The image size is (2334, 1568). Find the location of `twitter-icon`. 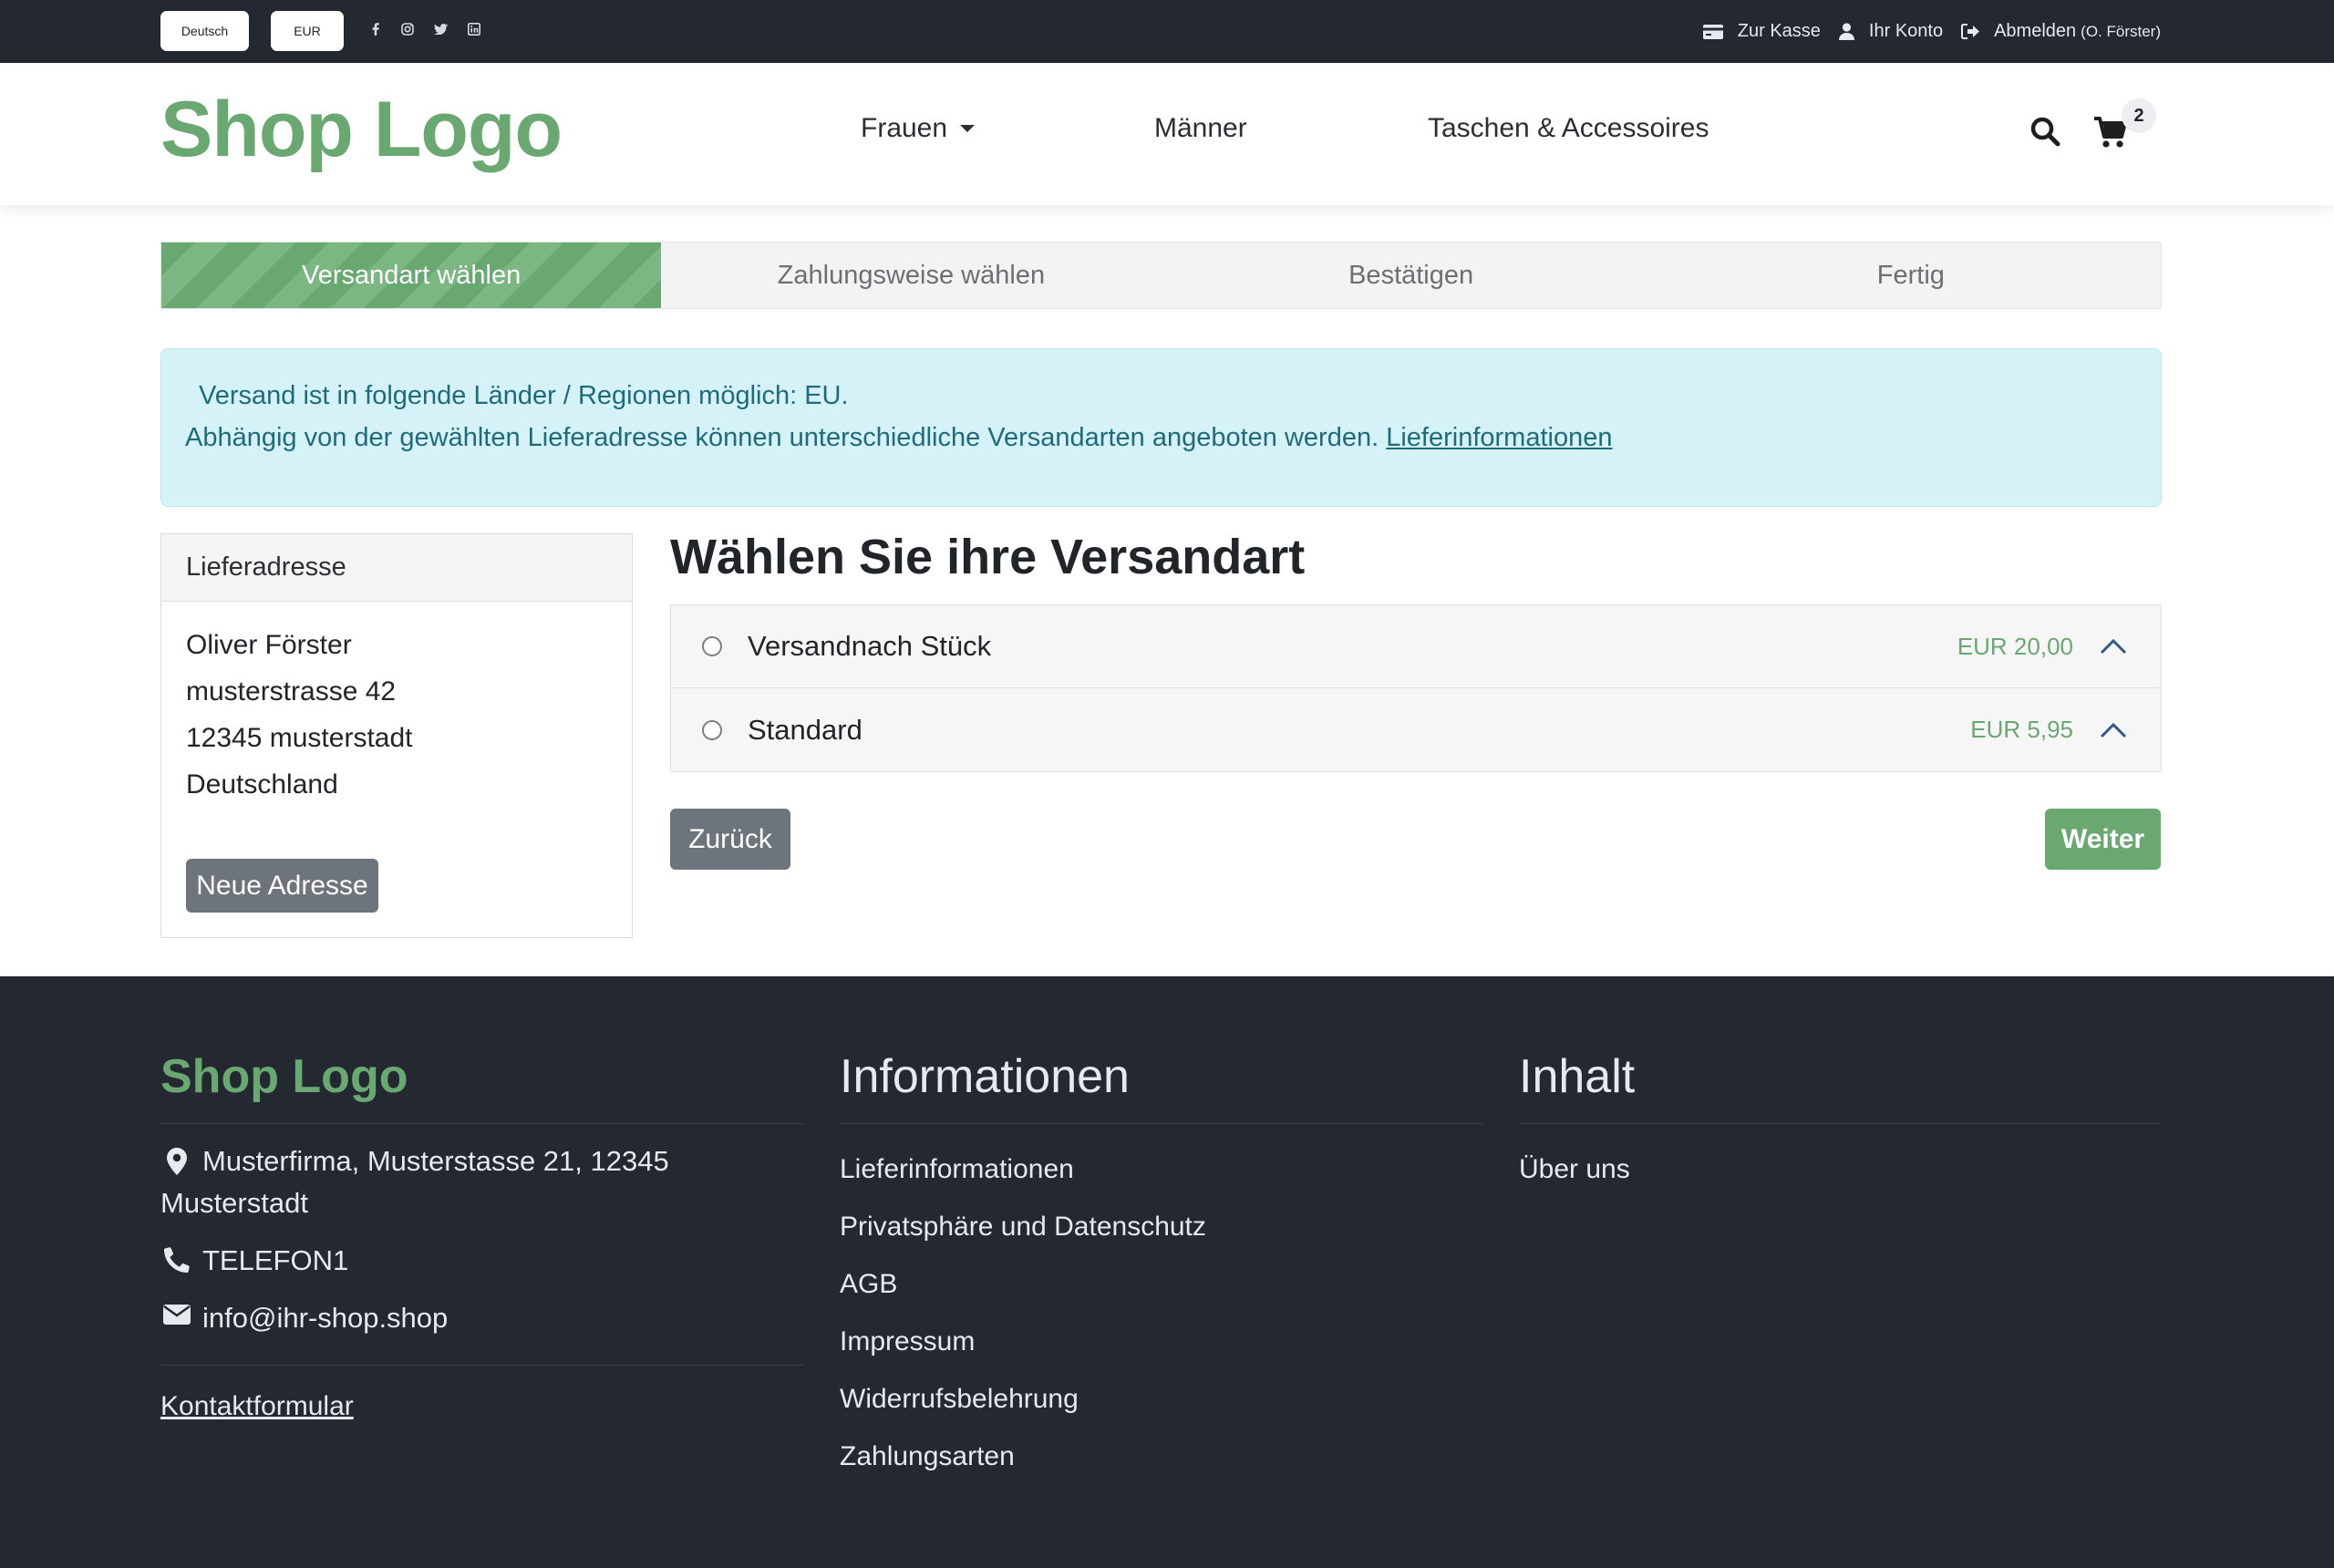

twitter-icon is located at coordinates (441, 29).